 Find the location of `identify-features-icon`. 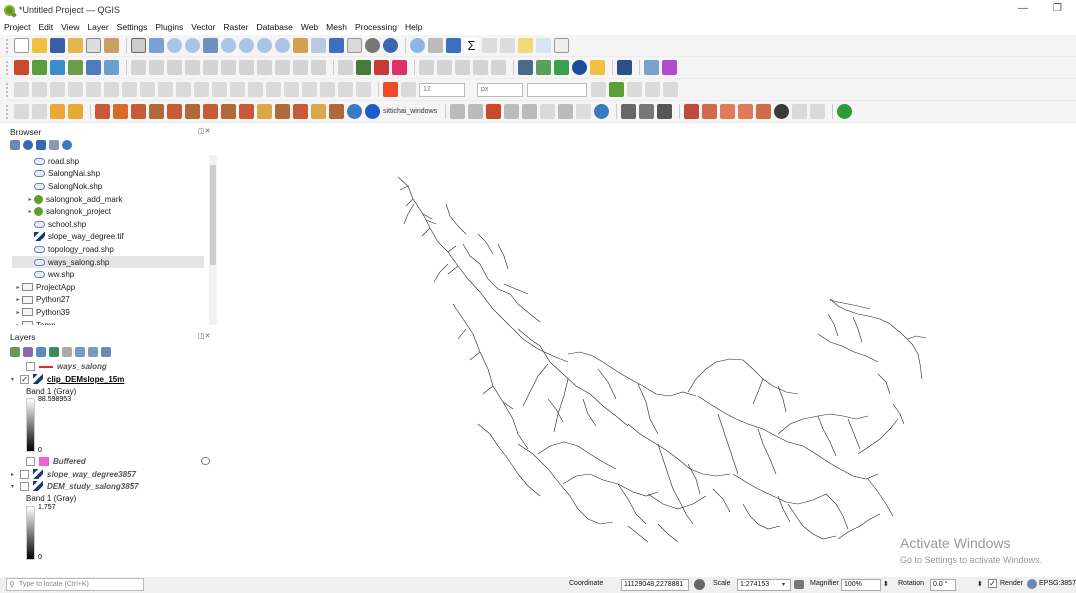

identify-features-icon is located at coordinates (417, 45).